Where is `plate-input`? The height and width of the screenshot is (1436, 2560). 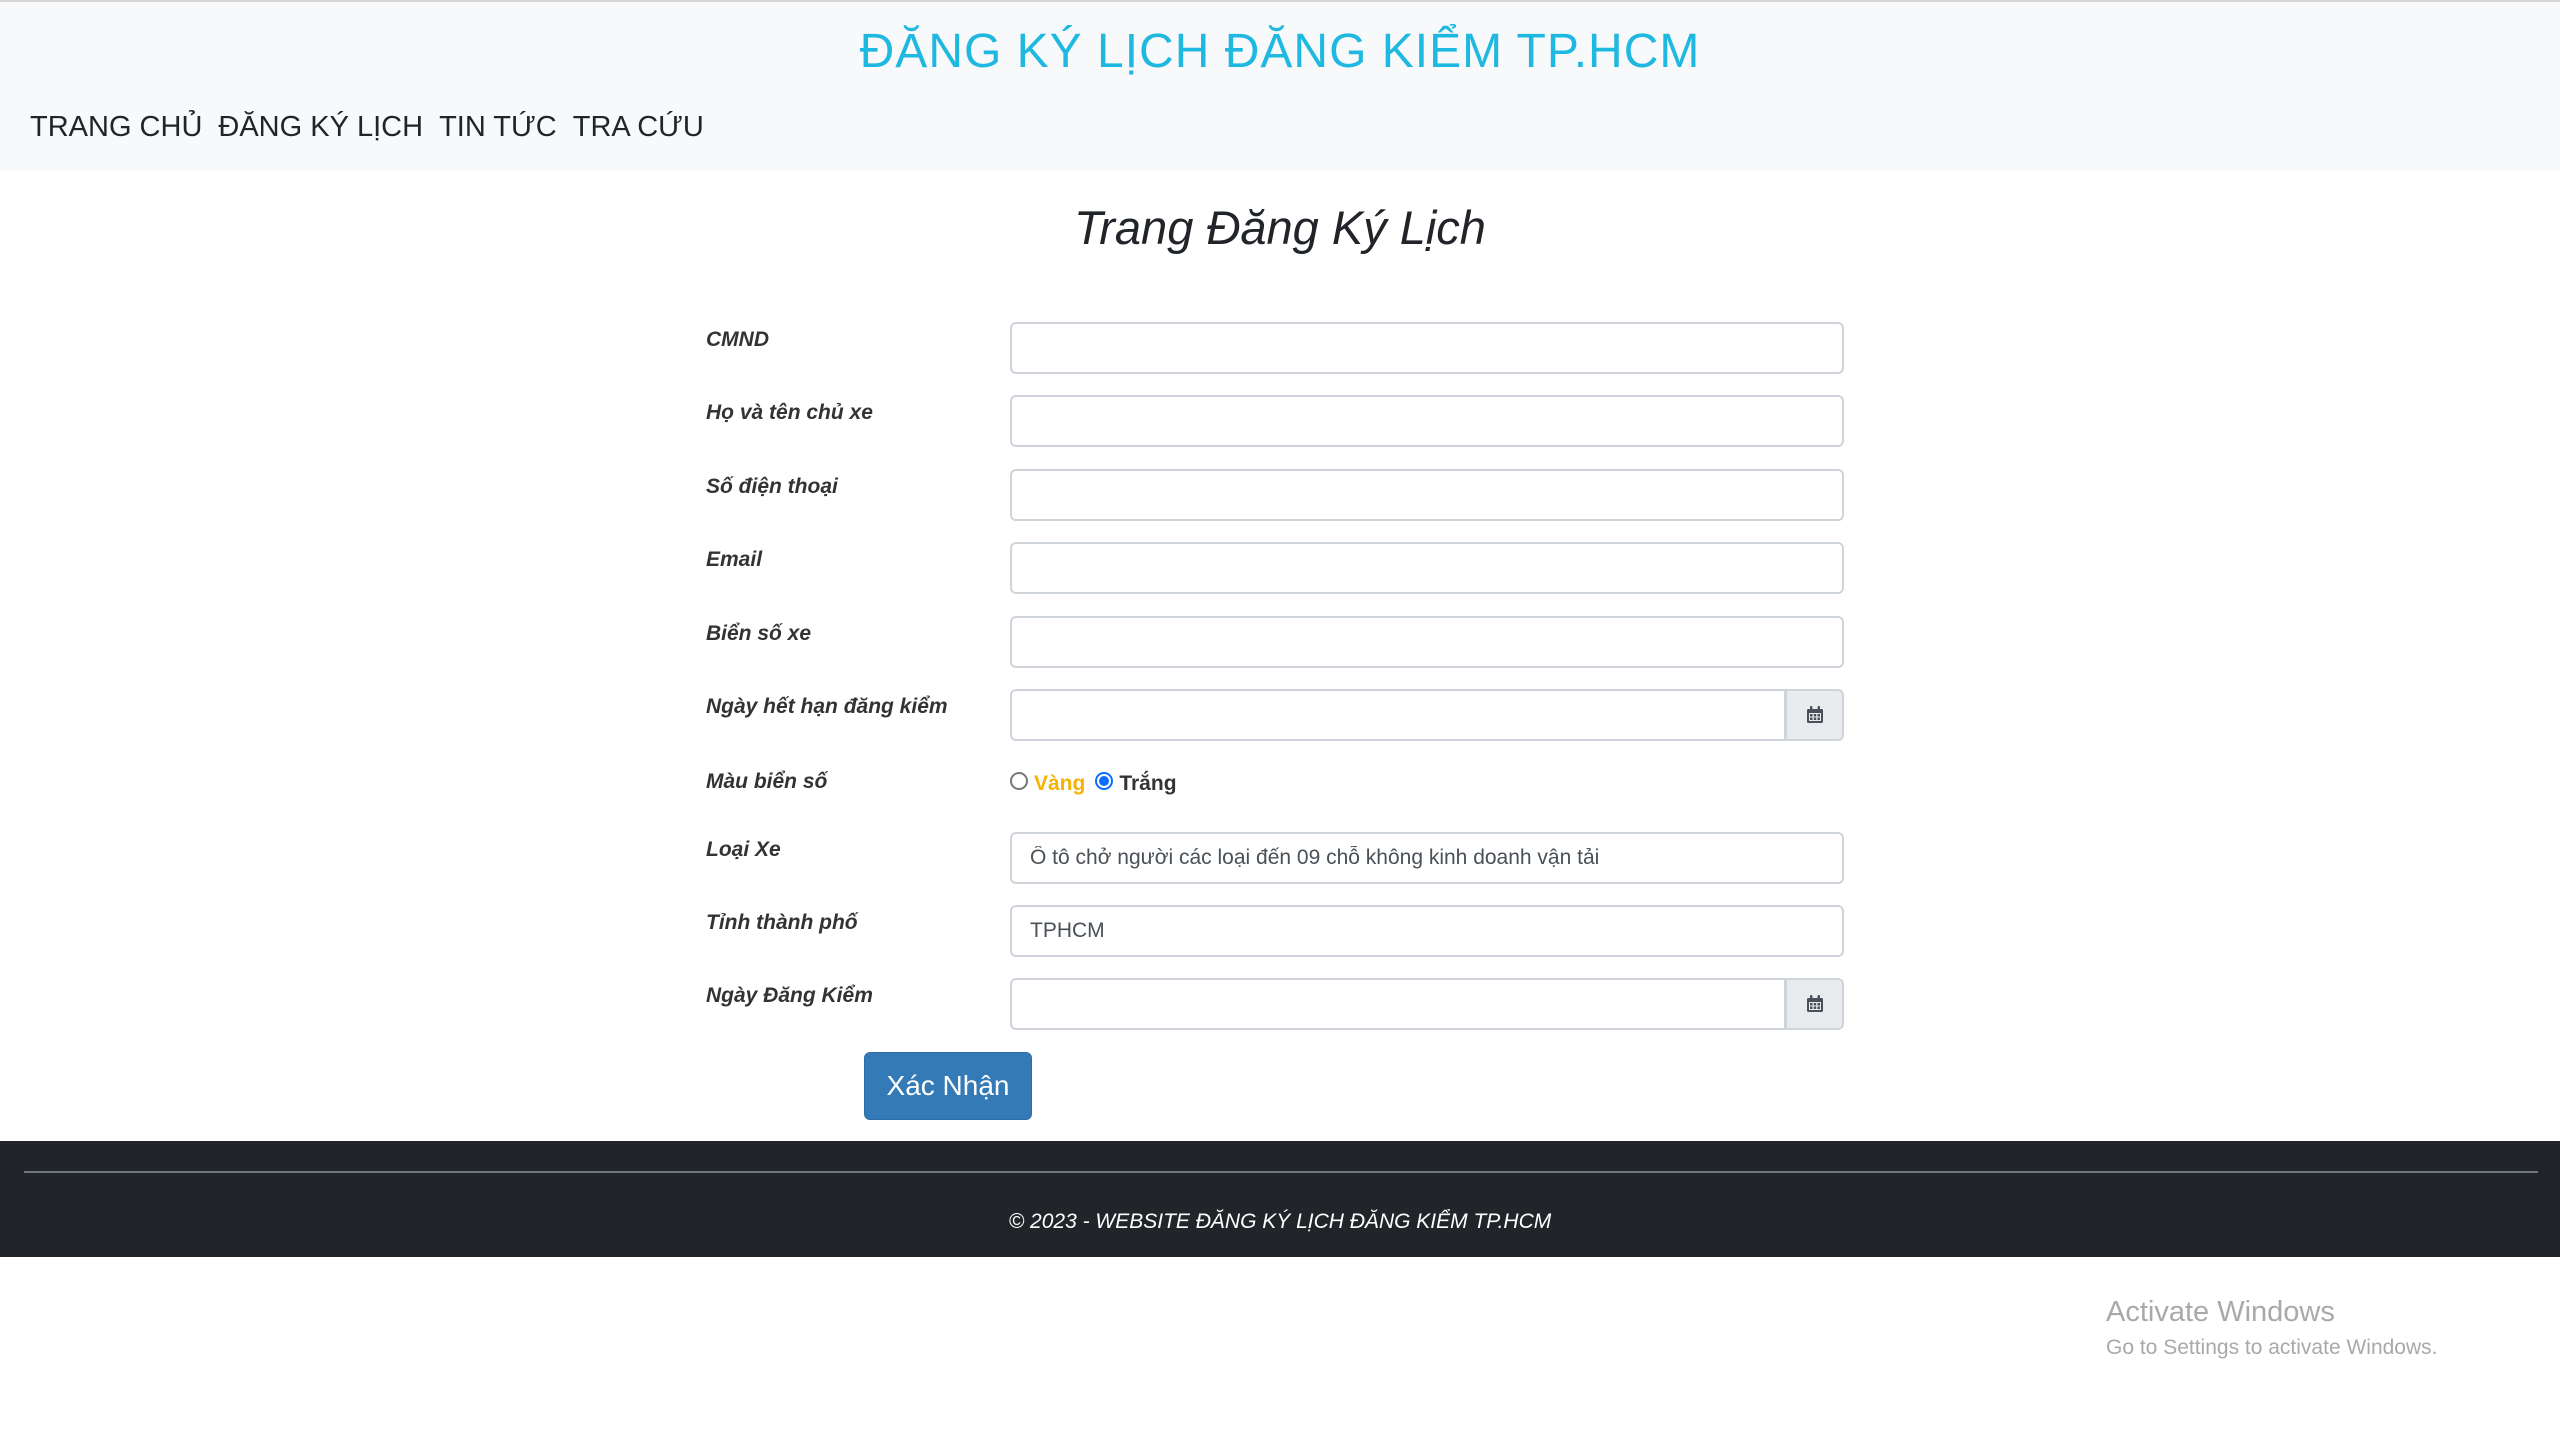 plate-input is located at coordinates (1427, 642).